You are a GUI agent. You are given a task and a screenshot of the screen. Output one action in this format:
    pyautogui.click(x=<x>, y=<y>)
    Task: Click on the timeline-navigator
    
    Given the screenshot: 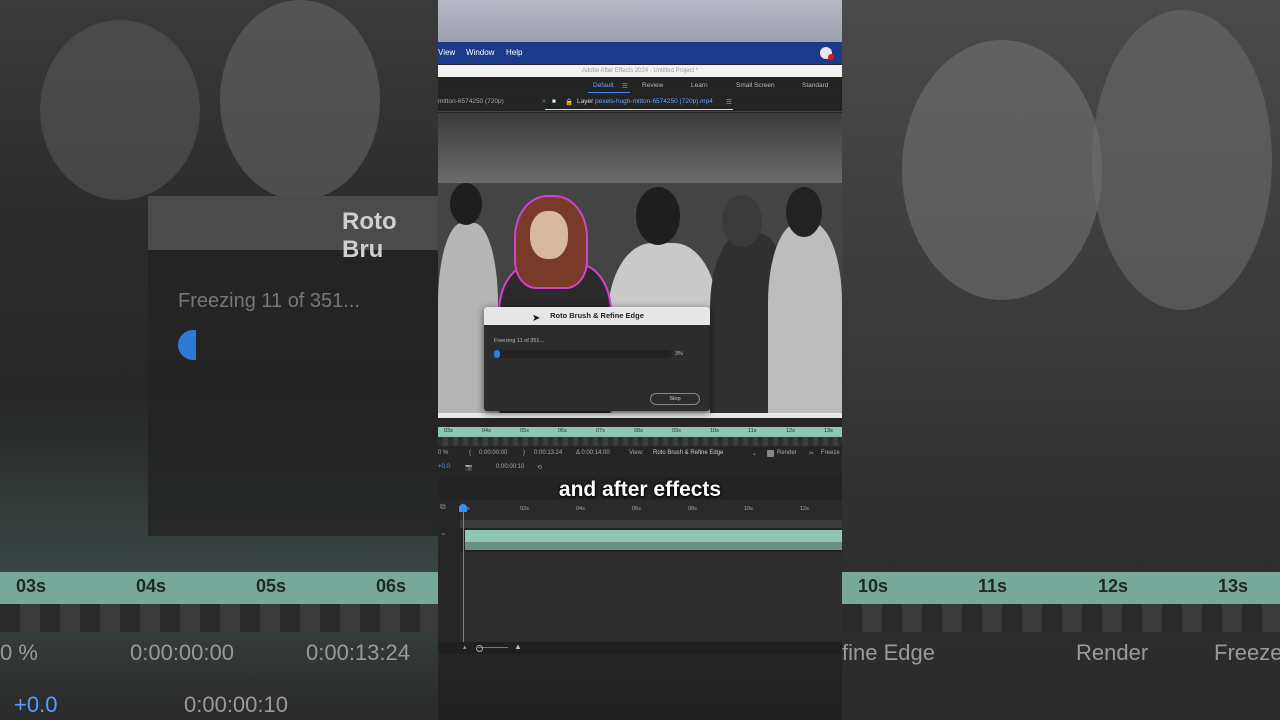 What is the action you would take?
    pyautogui.click(x=651, y=524)
    